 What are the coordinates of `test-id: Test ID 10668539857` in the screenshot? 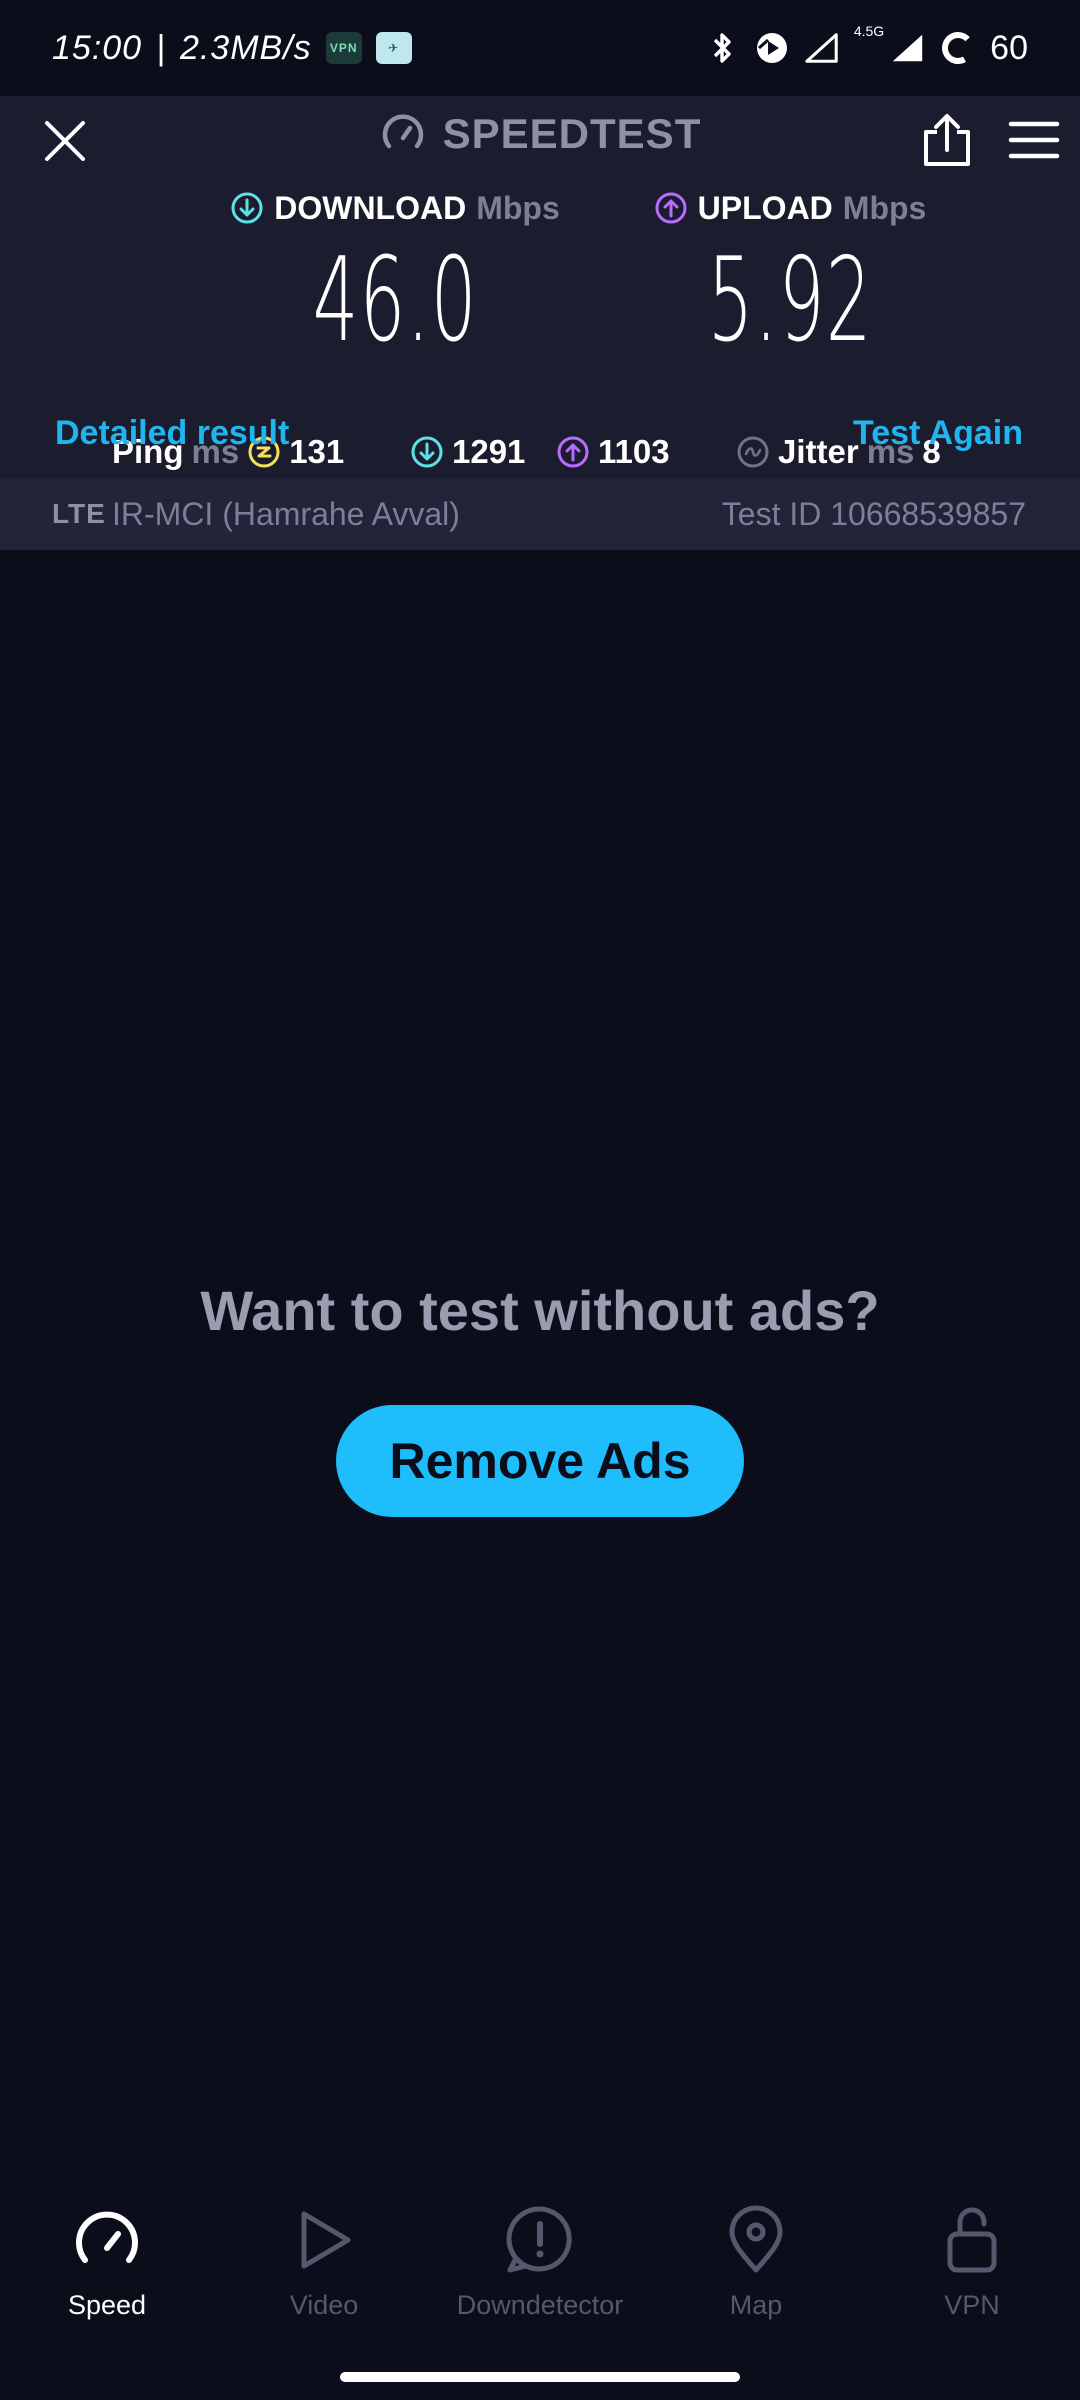 It's located at (873, 514).